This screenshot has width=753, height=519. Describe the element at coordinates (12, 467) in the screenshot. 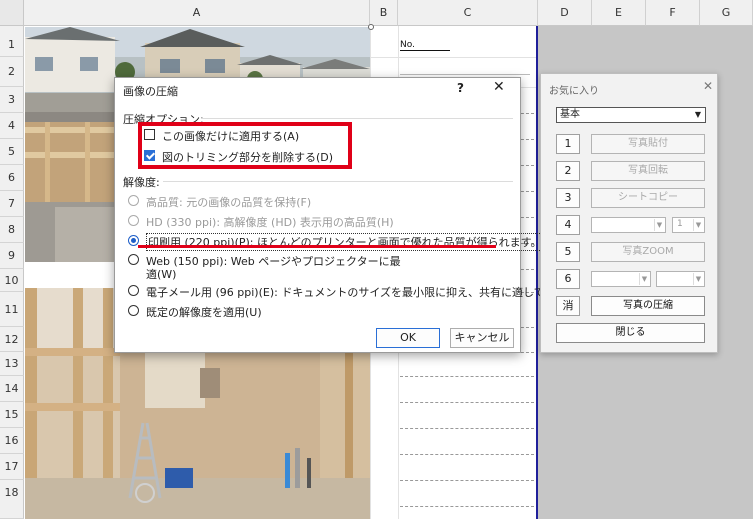

I see `row-header-17: 17` at that location.